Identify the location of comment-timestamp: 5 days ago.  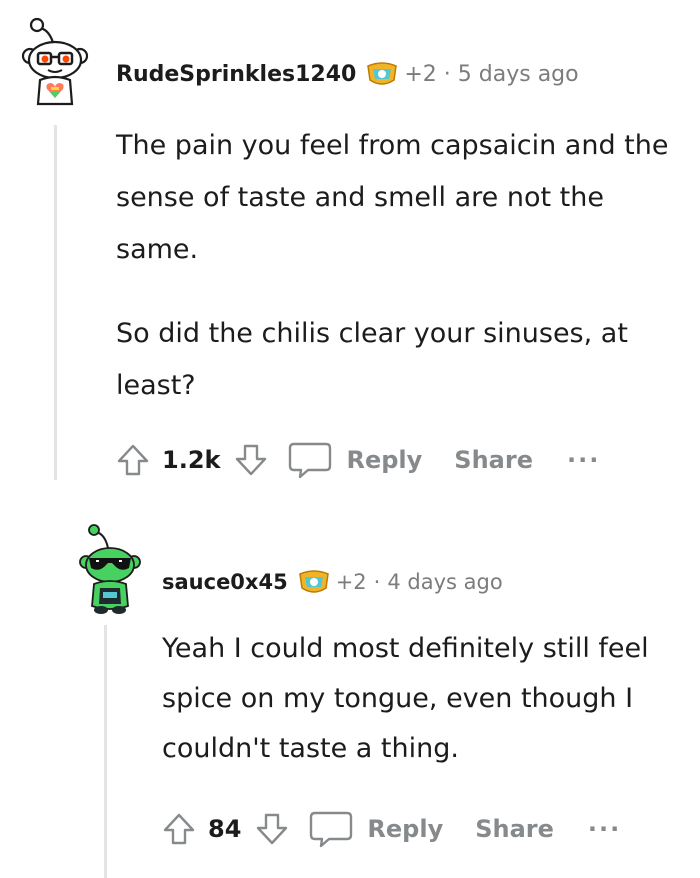
(518, 74).